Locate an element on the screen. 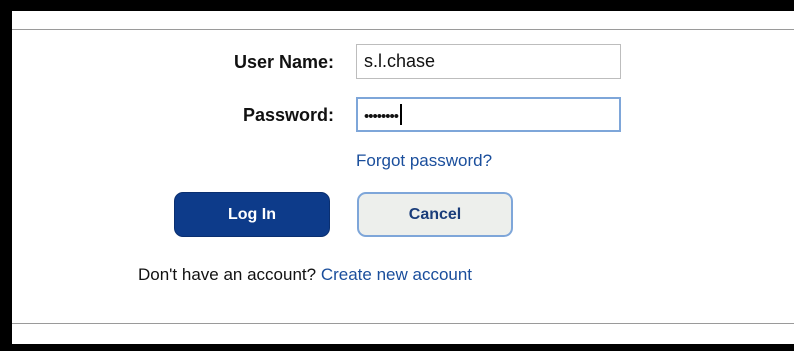 This screenshot has width=794, height=351. cancel-button: Cancel is located at coordinates (435, 214).